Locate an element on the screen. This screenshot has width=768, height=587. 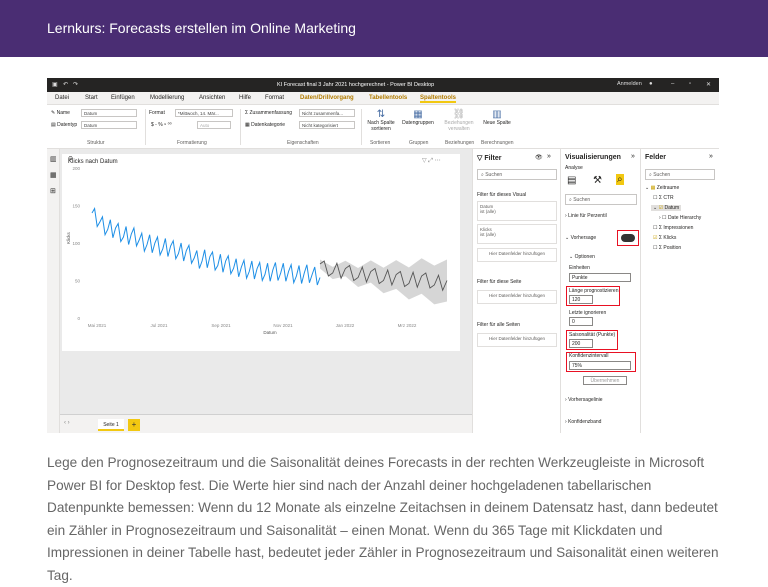
page-prev-icon: ‹ › is located at coordinates (67, 423).